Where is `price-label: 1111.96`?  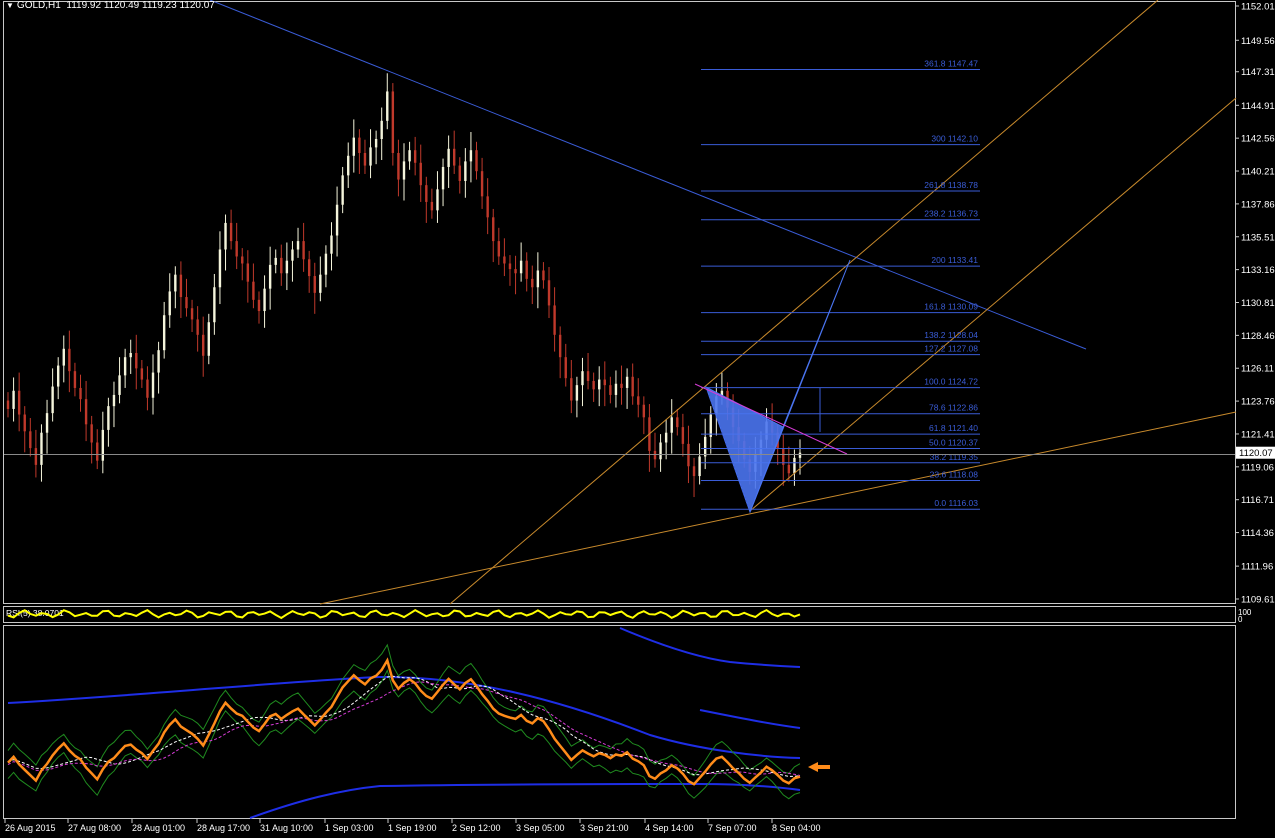
price-label: 1111.96 is located at coordinates (1257, 567).